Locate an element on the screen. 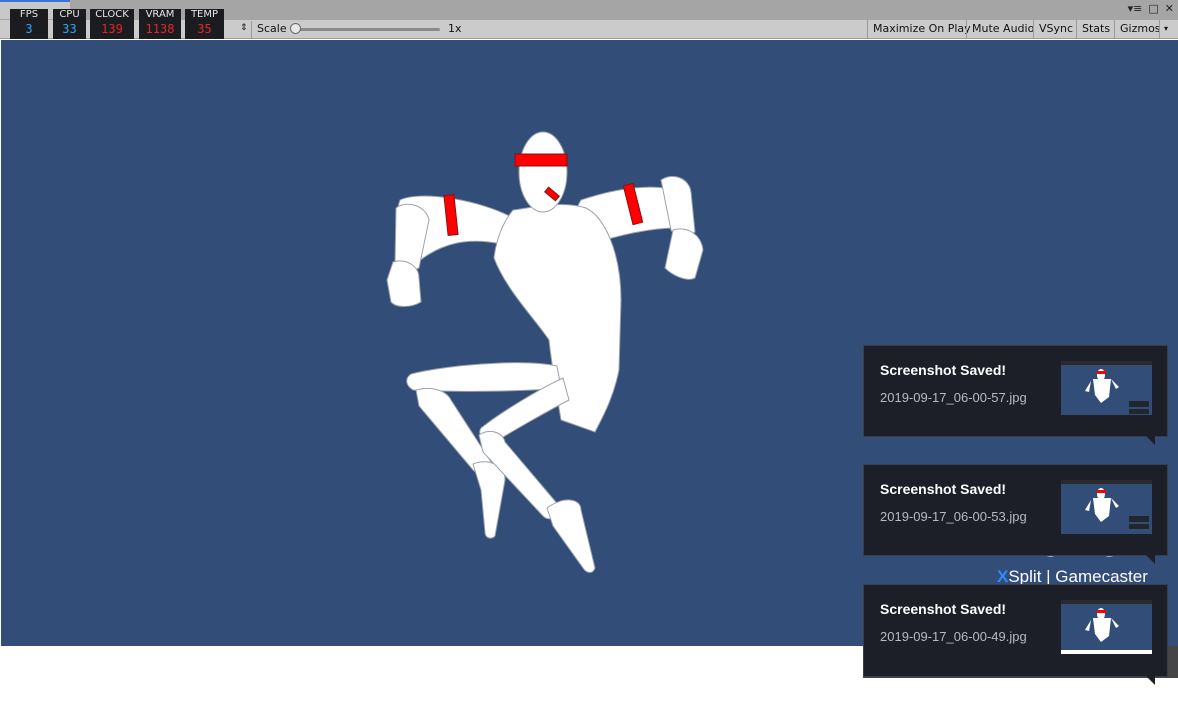 This screenshot has height=702, width=1178. hw-vram-panel: VRAM 1138 is located at coordinates (160, 24).